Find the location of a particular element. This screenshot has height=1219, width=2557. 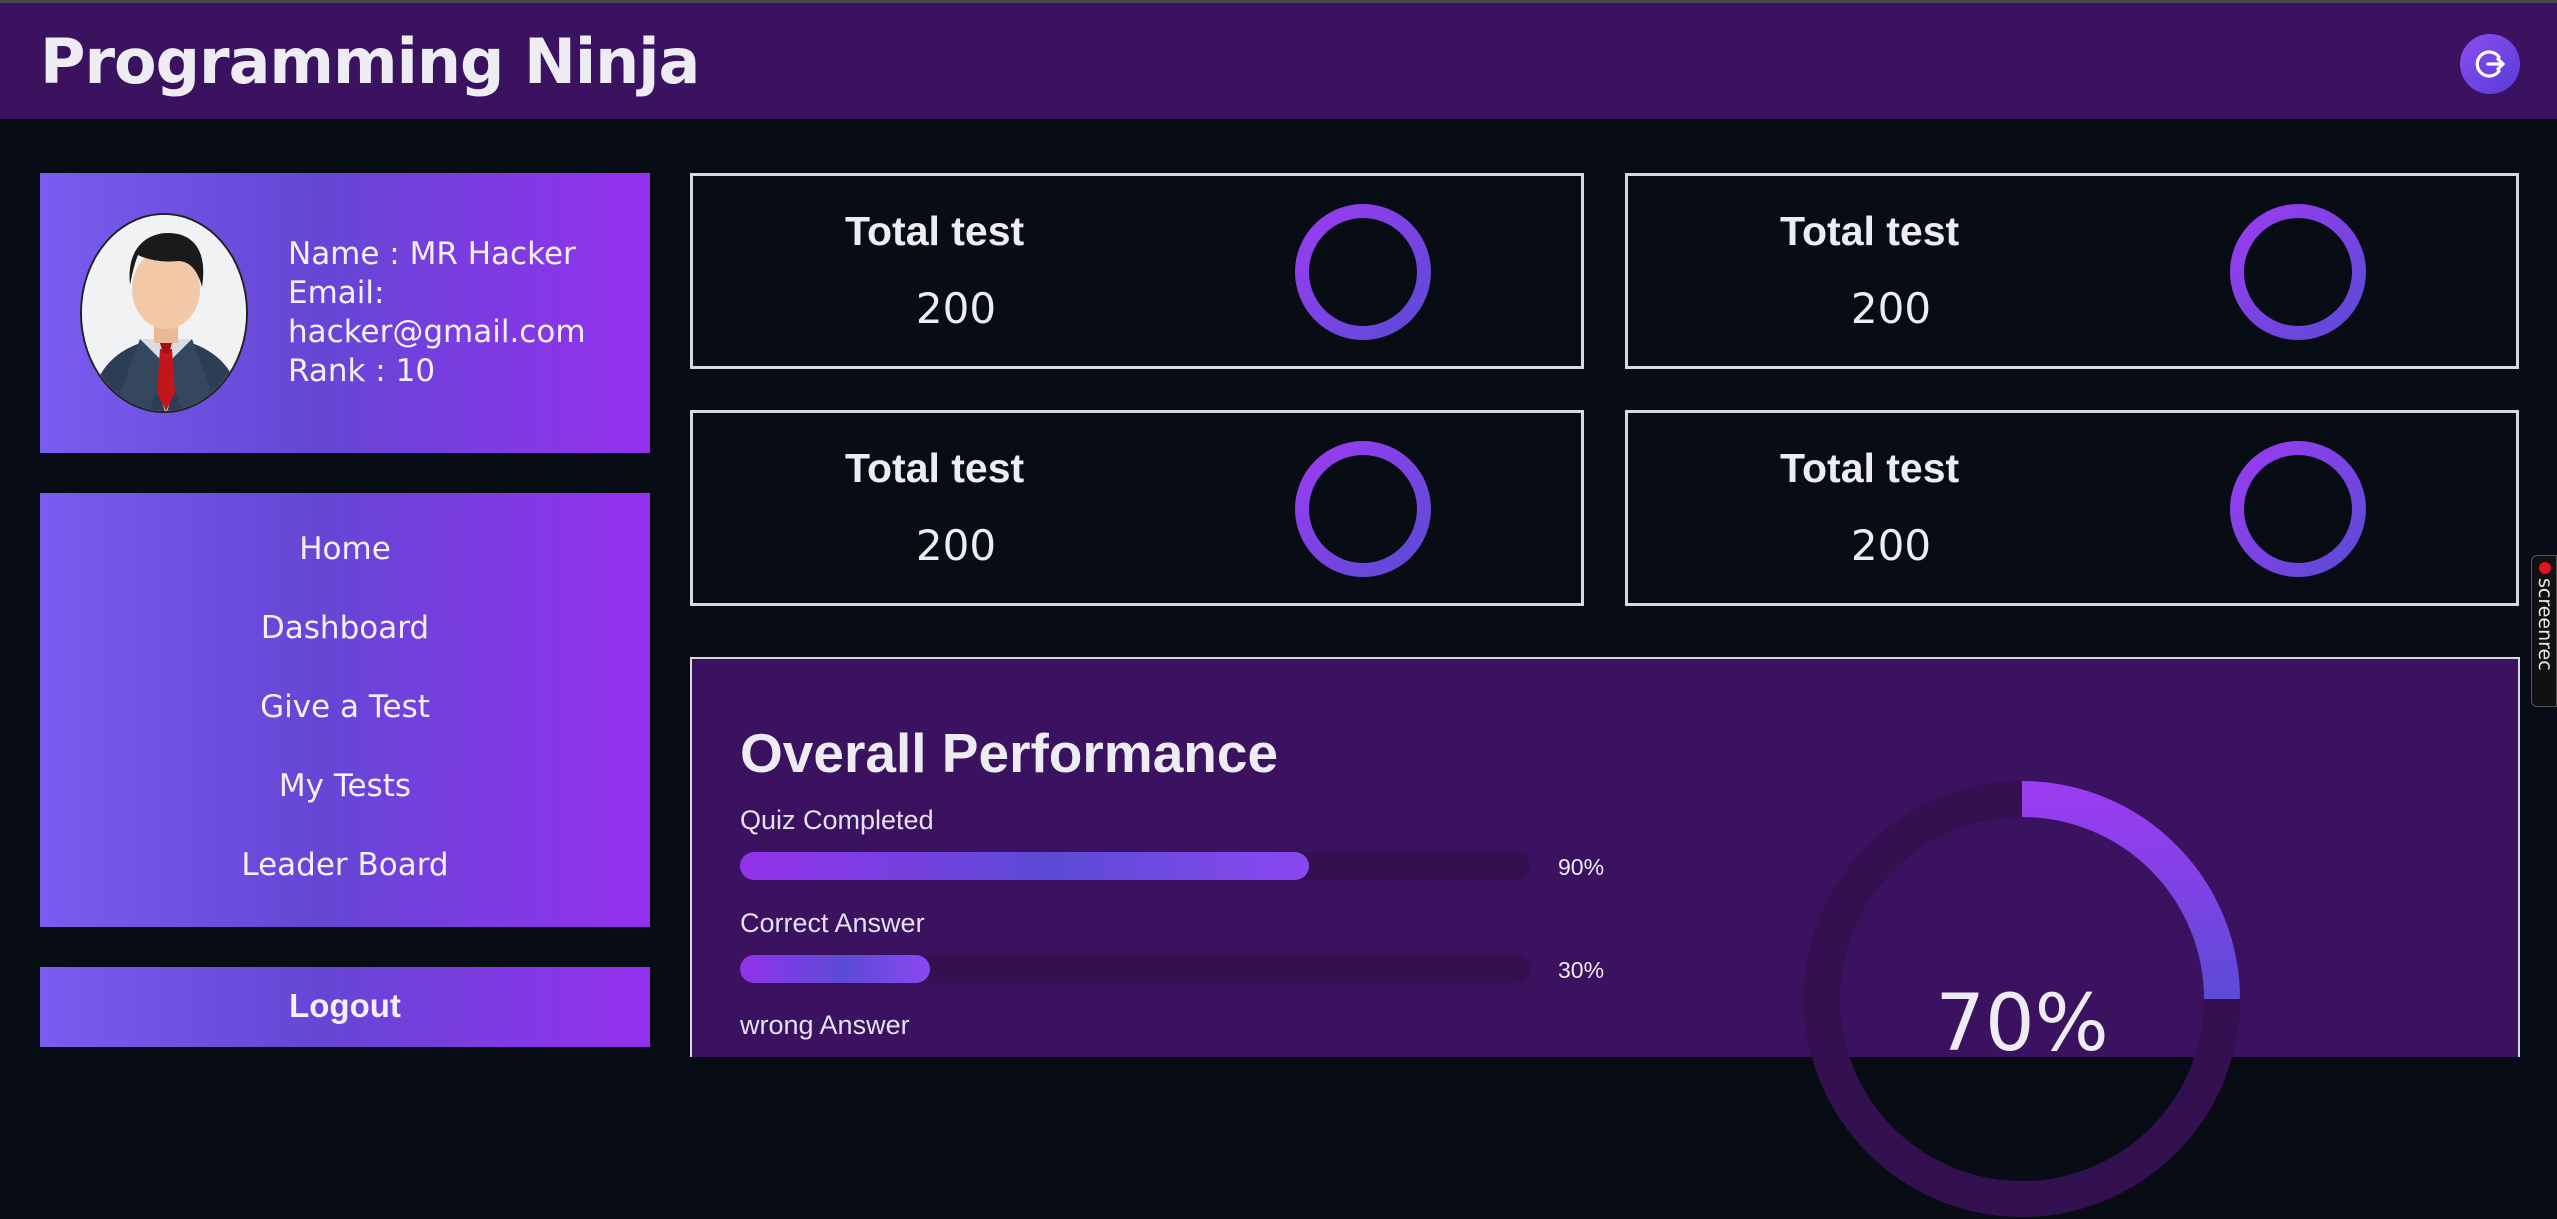

logout-arrow-icon is located at coordinates (2490, 64).